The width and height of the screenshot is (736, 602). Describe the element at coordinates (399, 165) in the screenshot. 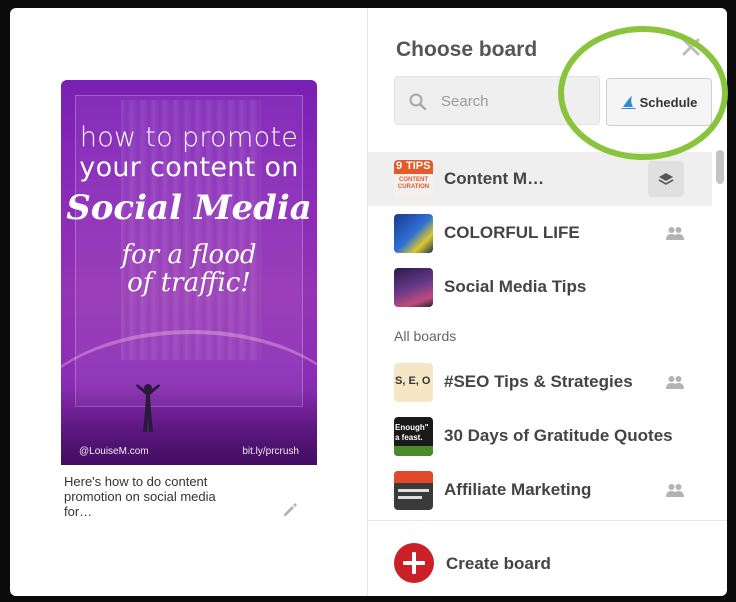

I see `thumb-text-number: 9` at that location.